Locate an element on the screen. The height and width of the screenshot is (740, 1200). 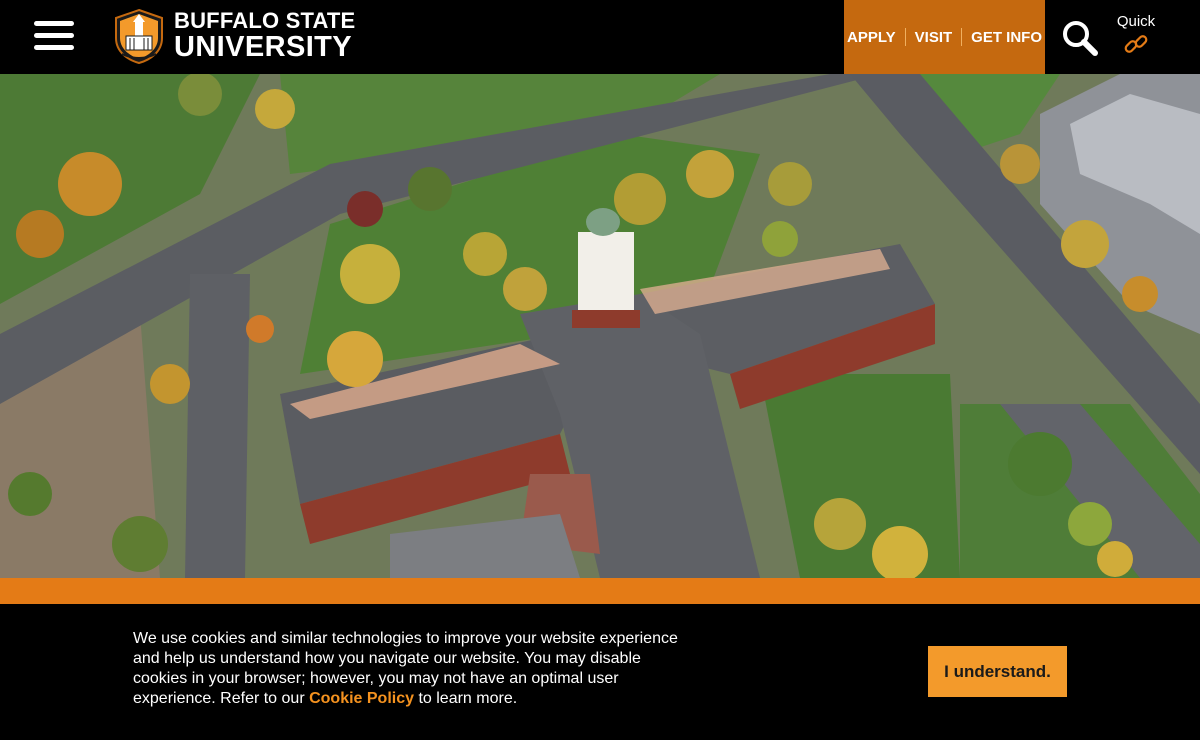
search-button is located at coordinates (1080, 38).